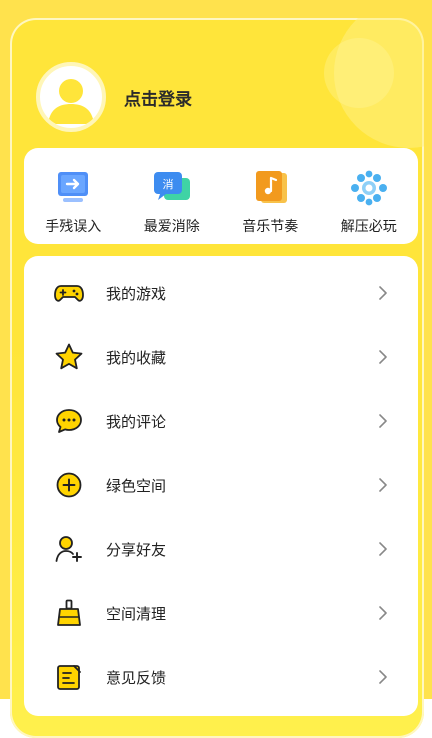 Image resolution: width=432 pixels, height=738 pixels. Describe the element at coordinates (221, 612) in the screenshot. I see `menu-item-space-cleanup: 空间清理` at that location.